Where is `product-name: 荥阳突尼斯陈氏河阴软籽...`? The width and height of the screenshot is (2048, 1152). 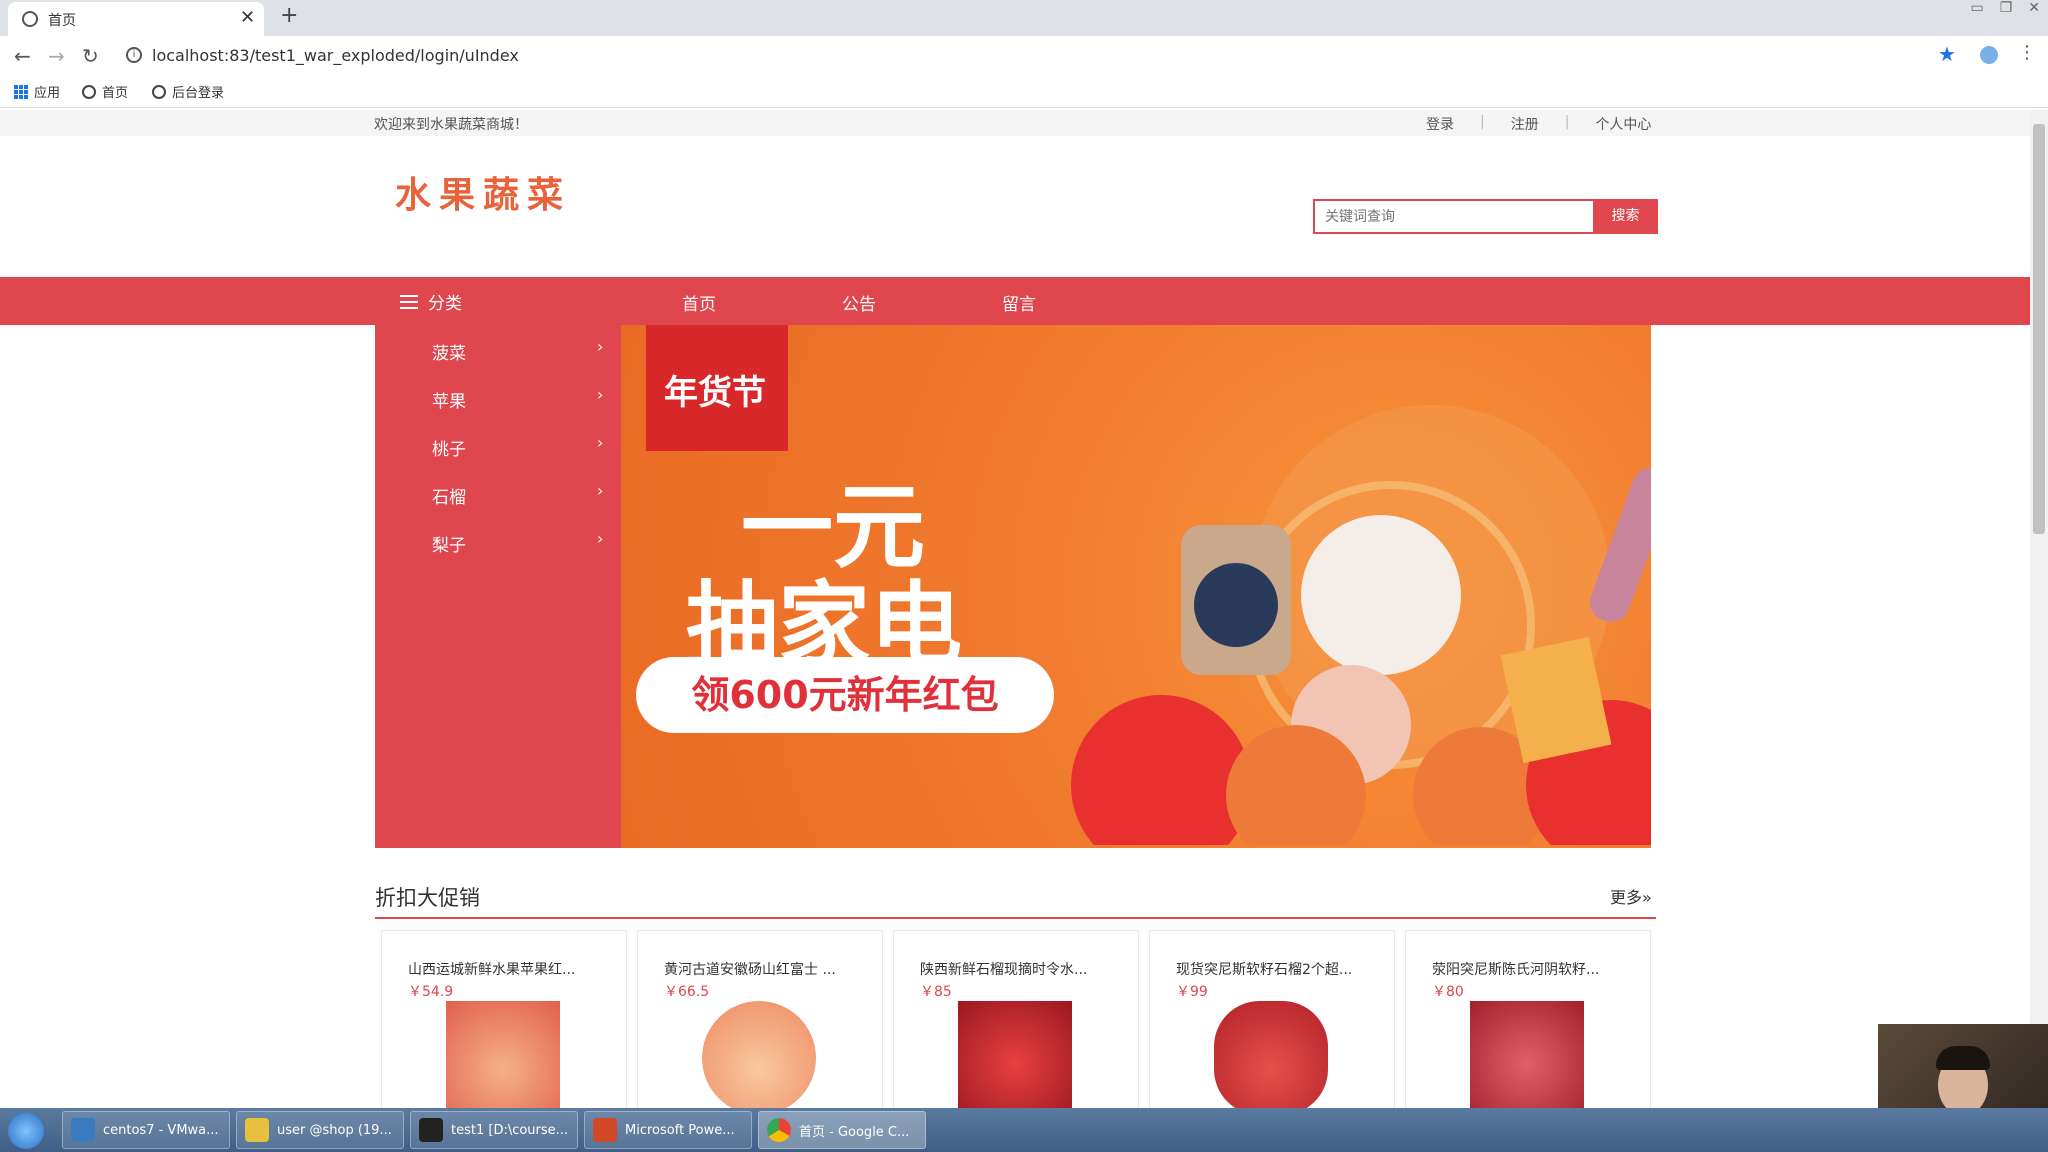 product-name: 荥阳突尼斯陈氏河阴软籽... is located at coordinates (1515, 969).